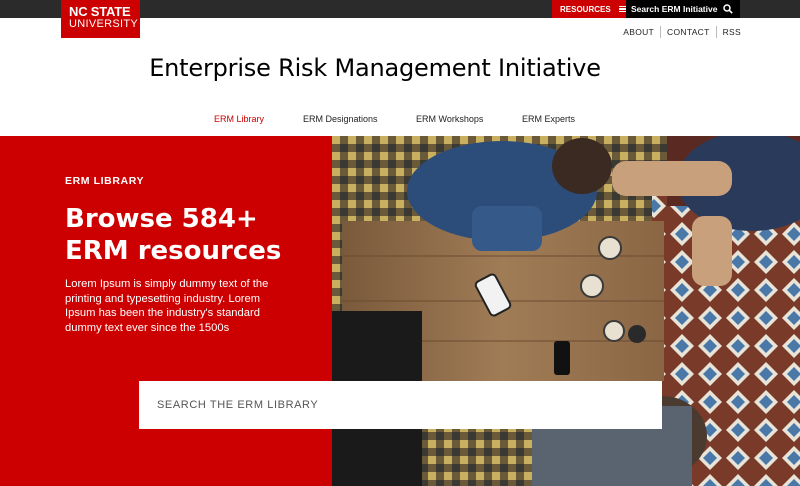  What do you see at coordinates (622, 9) in the screenshot?
I see `hamburger-icon` at bounding box center [622, 9].